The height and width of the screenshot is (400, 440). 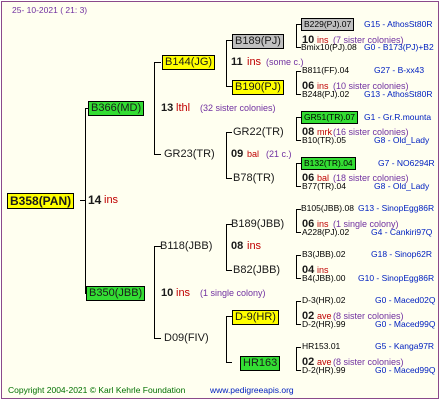 I want to click on g4-13-line: G0 - Maced02Q, so click(x=405, y=300).